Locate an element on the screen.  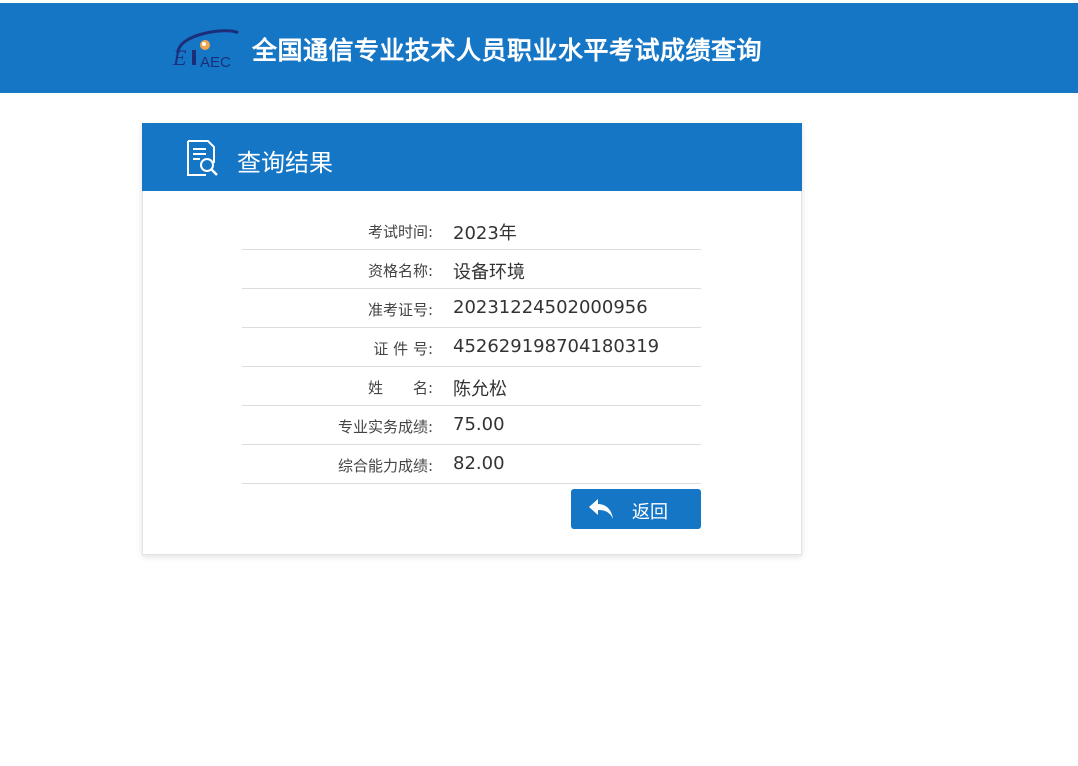
back-button: 返回 is located at coordinates (636, 509).